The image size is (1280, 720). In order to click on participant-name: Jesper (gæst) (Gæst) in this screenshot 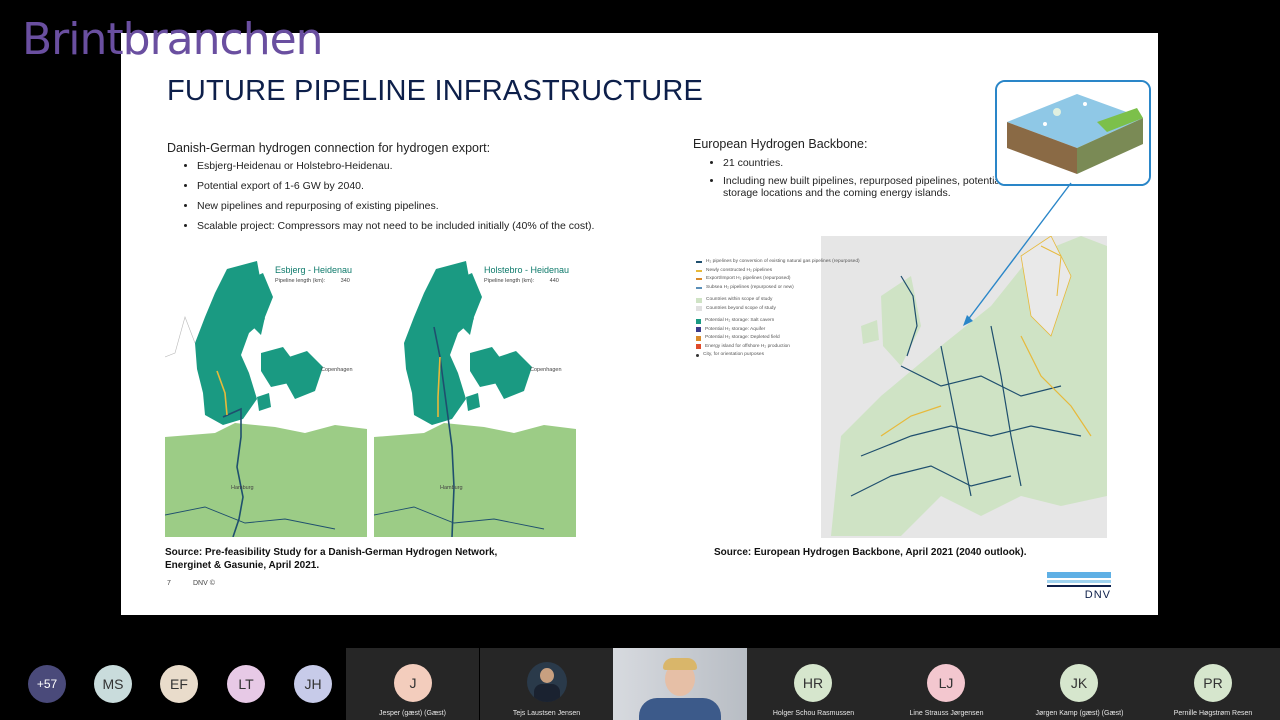, I will do `click(412, 713)`.